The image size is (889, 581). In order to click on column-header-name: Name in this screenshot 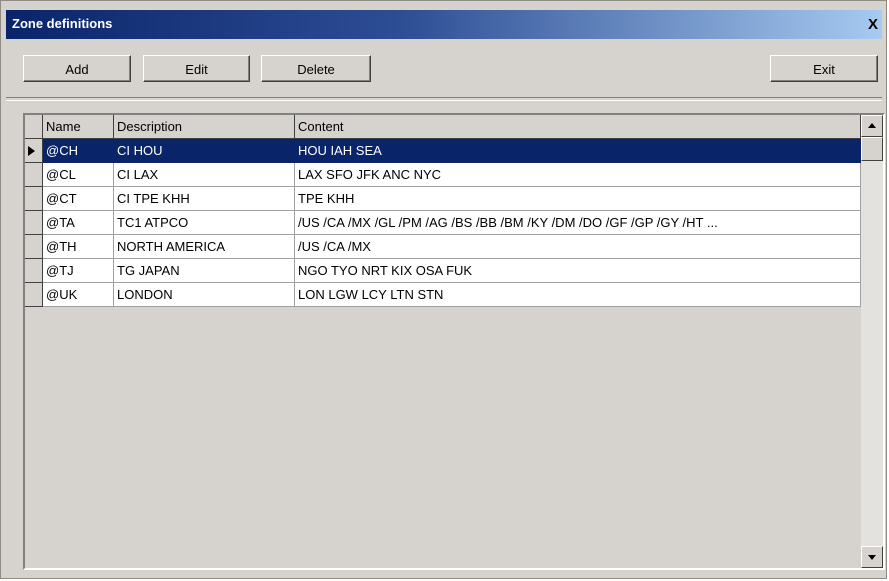, I will do `click(78, 127)`.